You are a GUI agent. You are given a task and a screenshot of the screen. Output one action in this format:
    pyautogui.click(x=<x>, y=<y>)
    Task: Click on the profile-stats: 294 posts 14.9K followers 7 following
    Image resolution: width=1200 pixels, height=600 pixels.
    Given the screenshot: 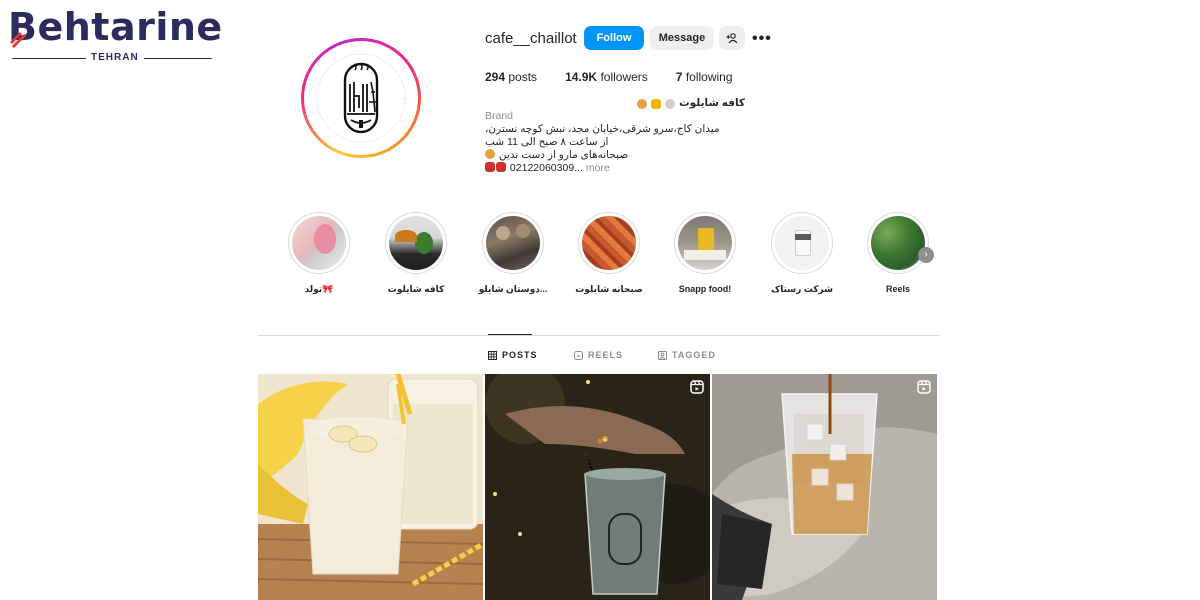 What is the action you would take?
    pyautogui.click(x=609, y=77)
    